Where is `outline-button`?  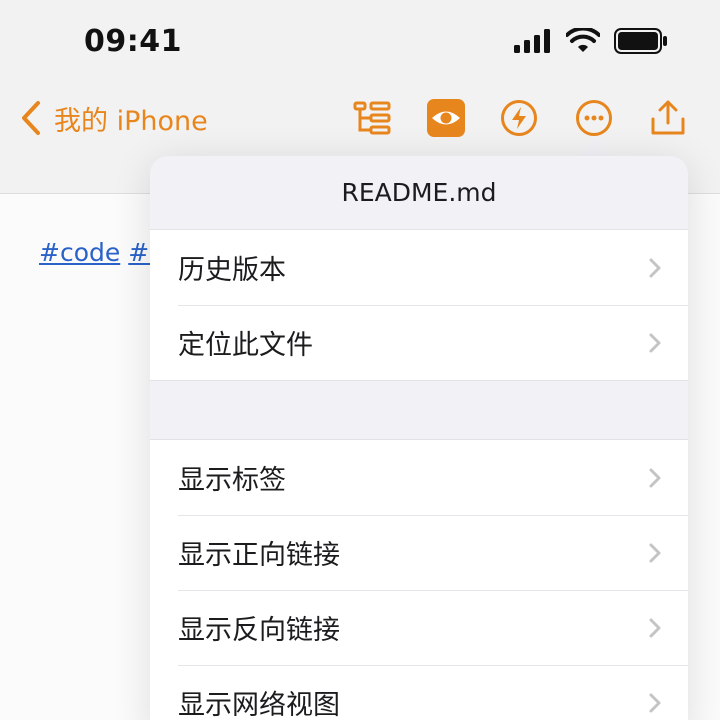
outline-button is located at coordinates (372, 118).